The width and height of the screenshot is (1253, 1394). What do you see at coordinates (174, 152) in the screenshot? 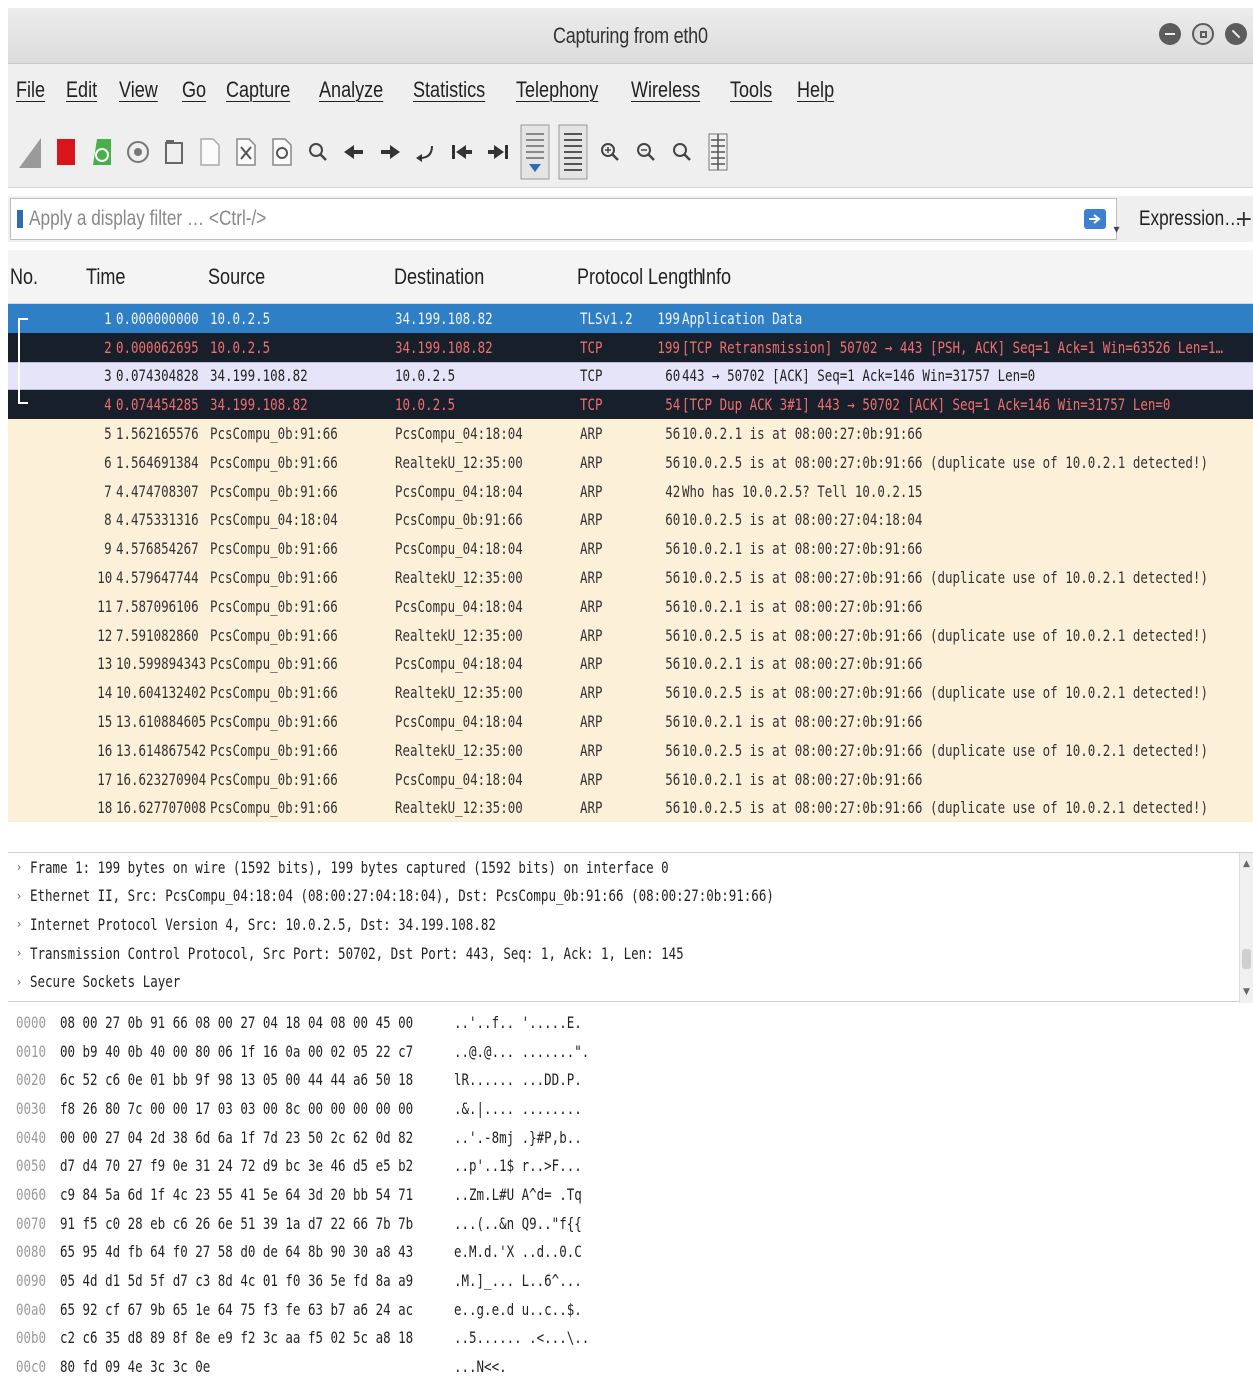
I see `open-file-icon` at bounding box center [174, 152].